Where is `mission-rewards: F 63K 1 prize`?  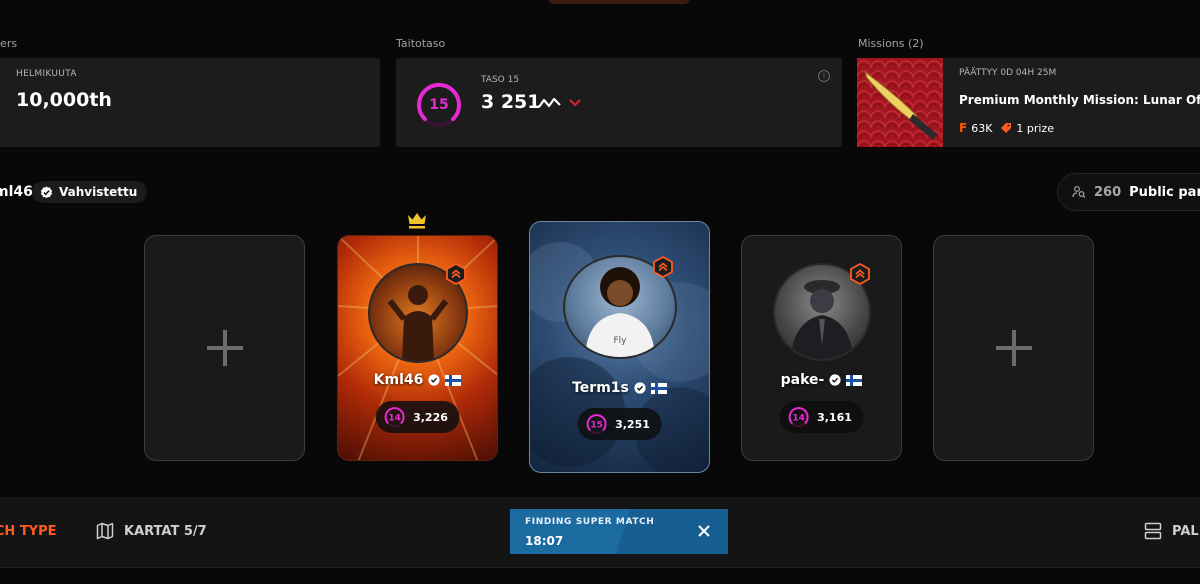
mission-rewards: F 63K 1 prize is located at coordinates (1006, 128).